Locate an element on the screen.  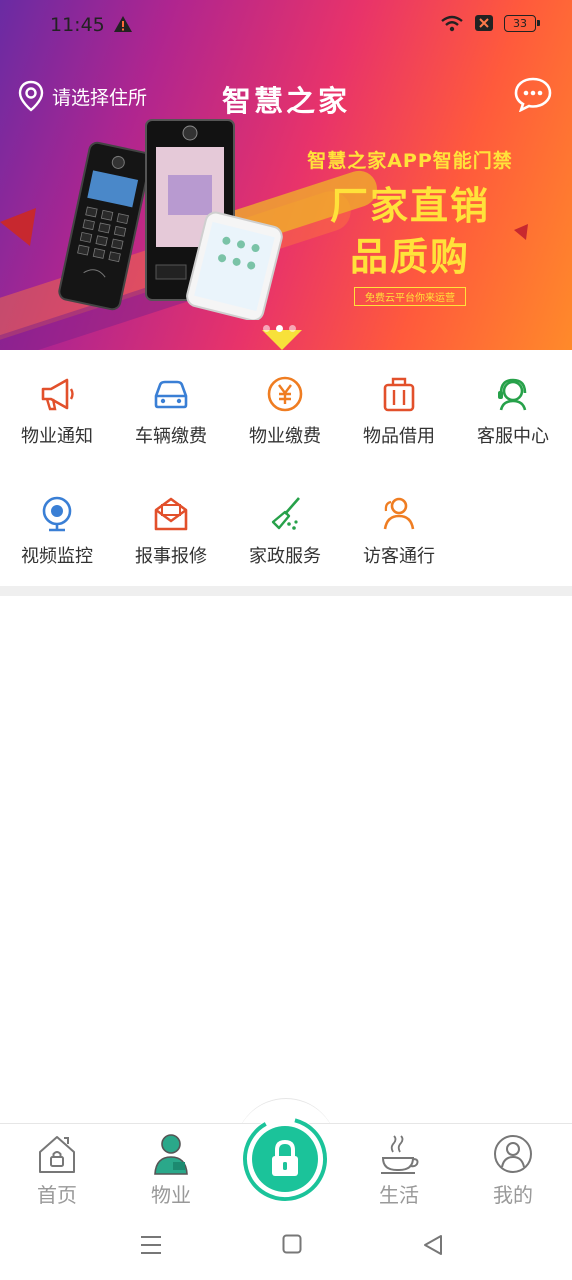
service-customer-center: 客服中心 is located at coordinates (513, 405).